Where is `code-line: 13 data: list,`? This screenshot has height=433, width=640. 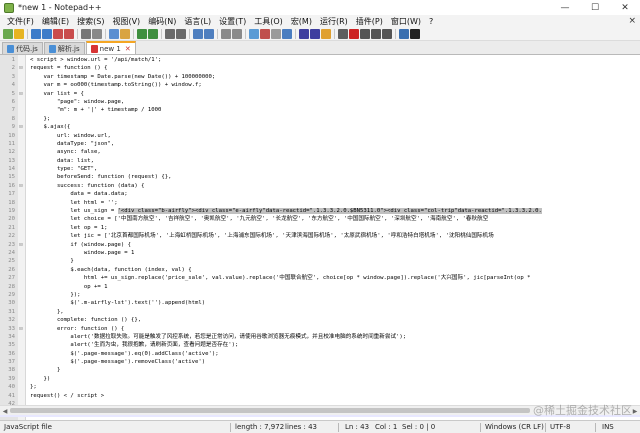
code-line: 13 data: list, is located at coordinates (320, 161).